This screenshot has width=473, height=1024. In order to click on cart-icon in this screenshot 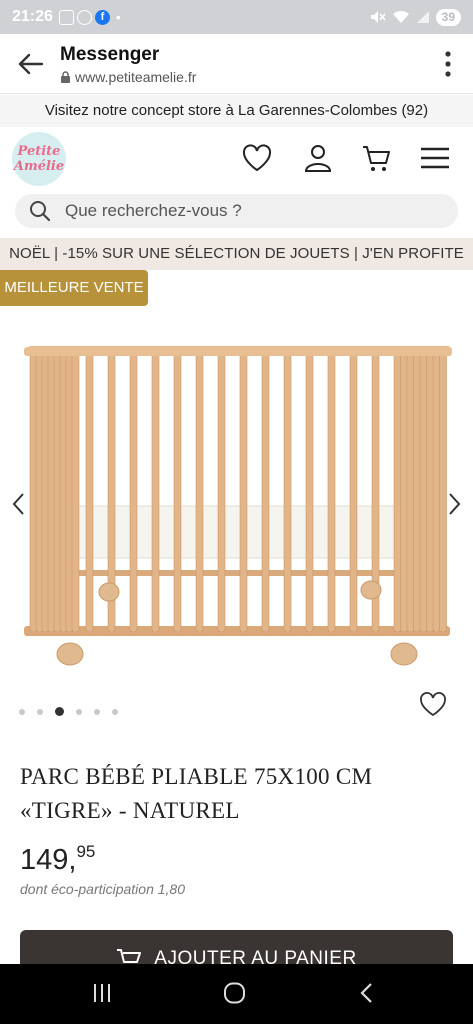, I will do `click(376, 158)`.